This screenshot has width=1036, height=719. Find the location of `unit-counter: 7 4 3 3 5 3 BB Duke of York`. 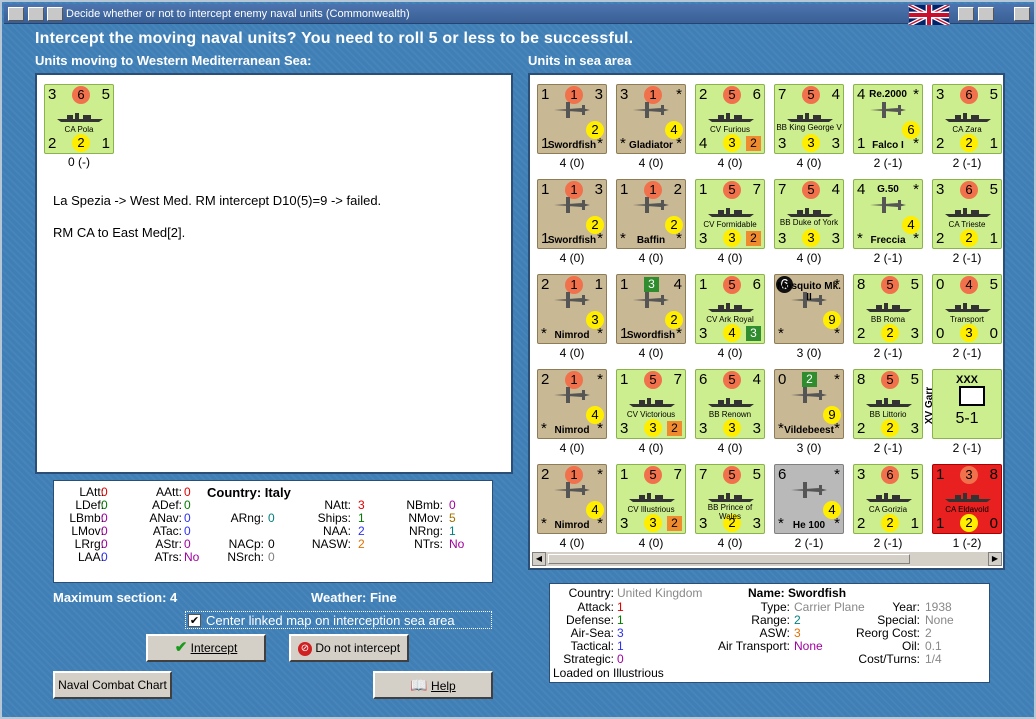

unit-counter: 7 4 3 3 5 3 BB Duke of York is located at coordinates (809, 214).